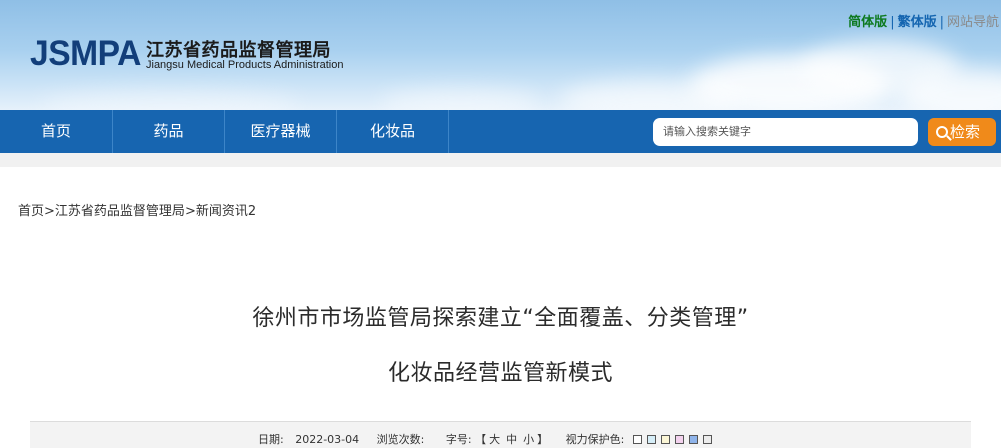 This screenshot has width=1001, height=448. What do you see at coordinates (393, 131) in the screenshot?
I see `nav-item-cosmetics: 化妆品` at bounding box center [393, 131].